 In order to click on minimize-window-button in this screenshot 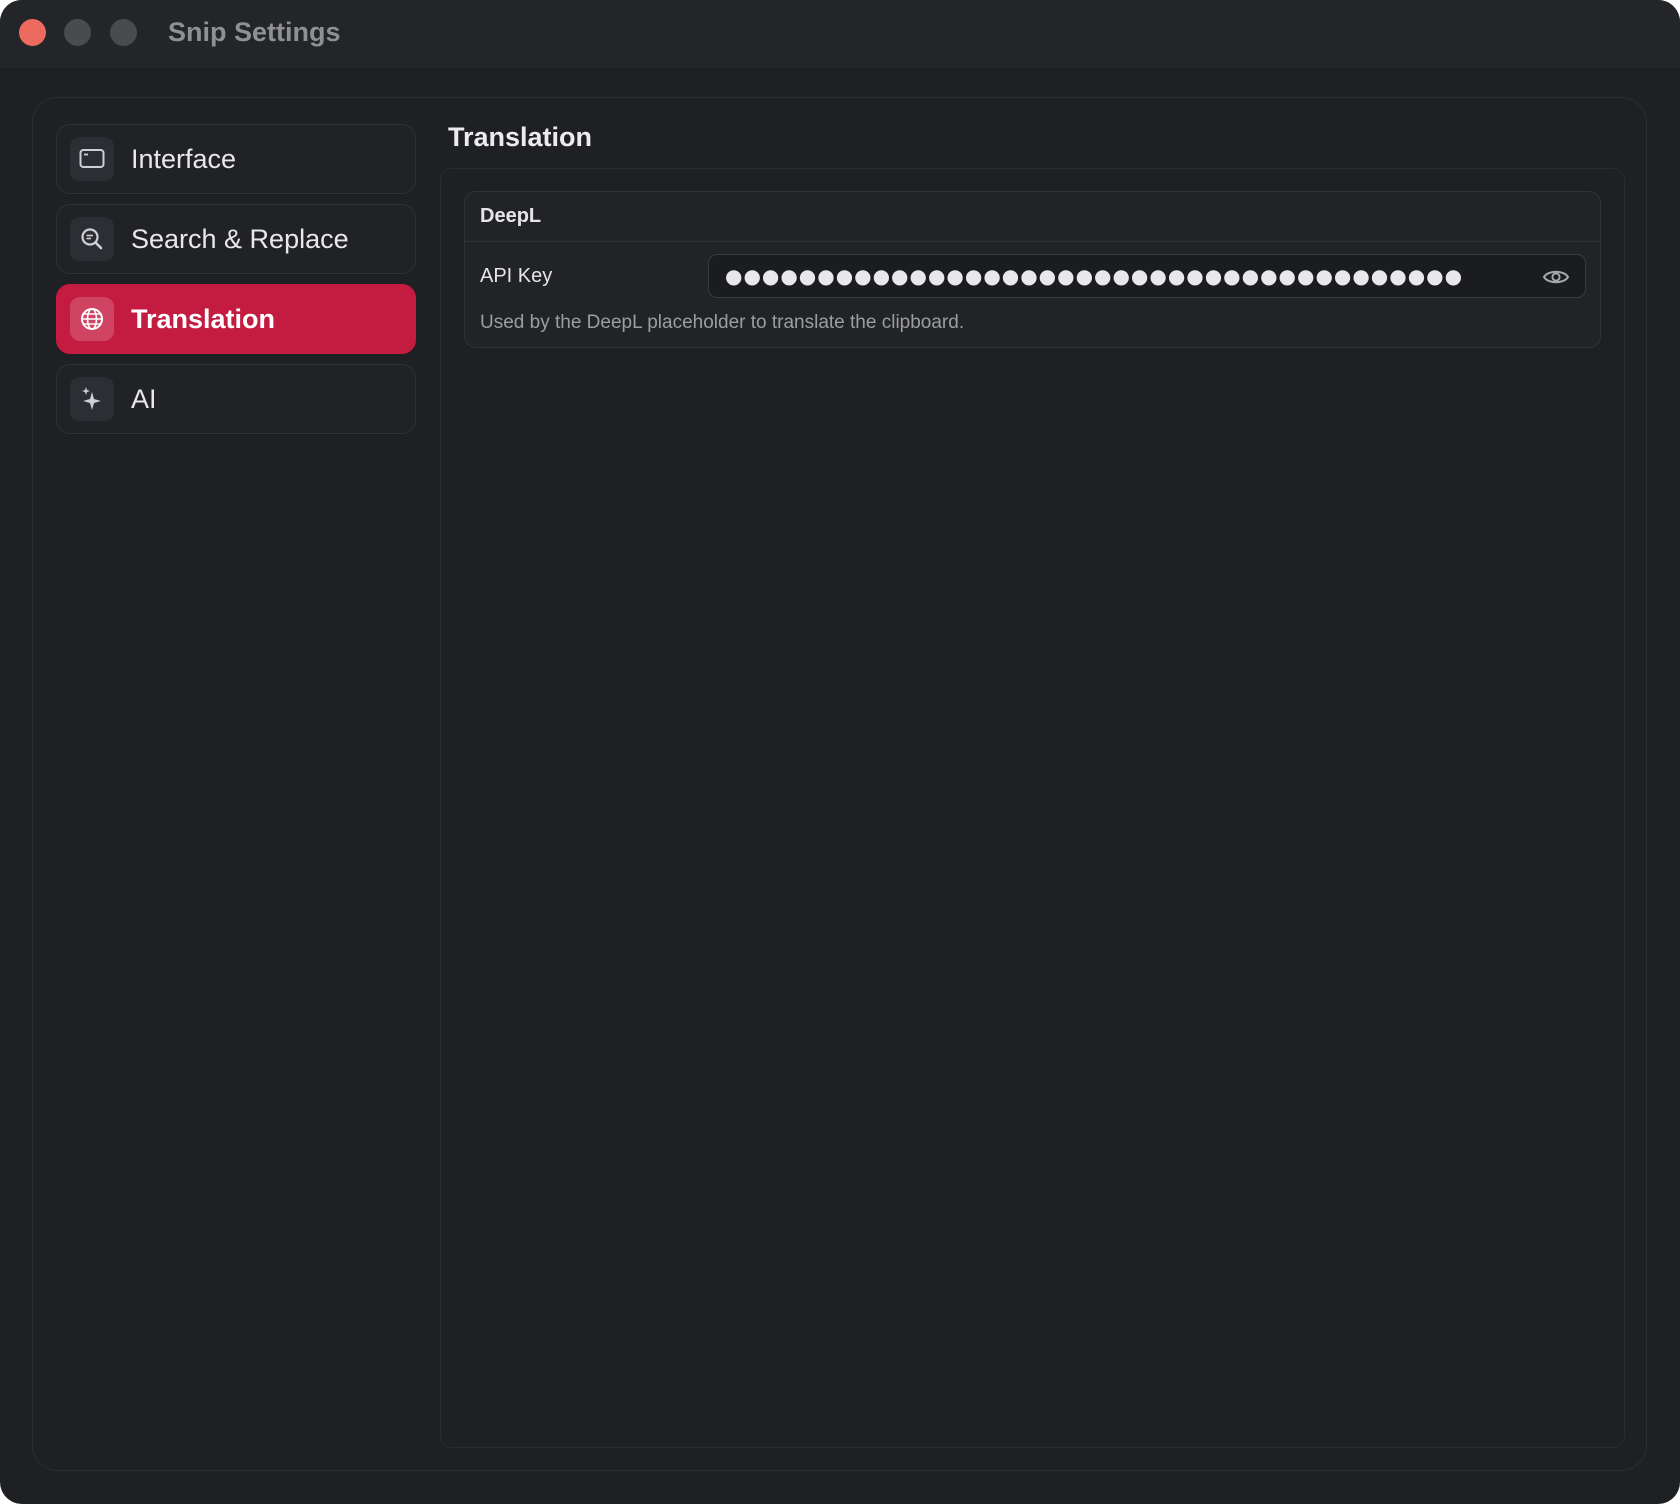, I will do `click(77, 32)`.